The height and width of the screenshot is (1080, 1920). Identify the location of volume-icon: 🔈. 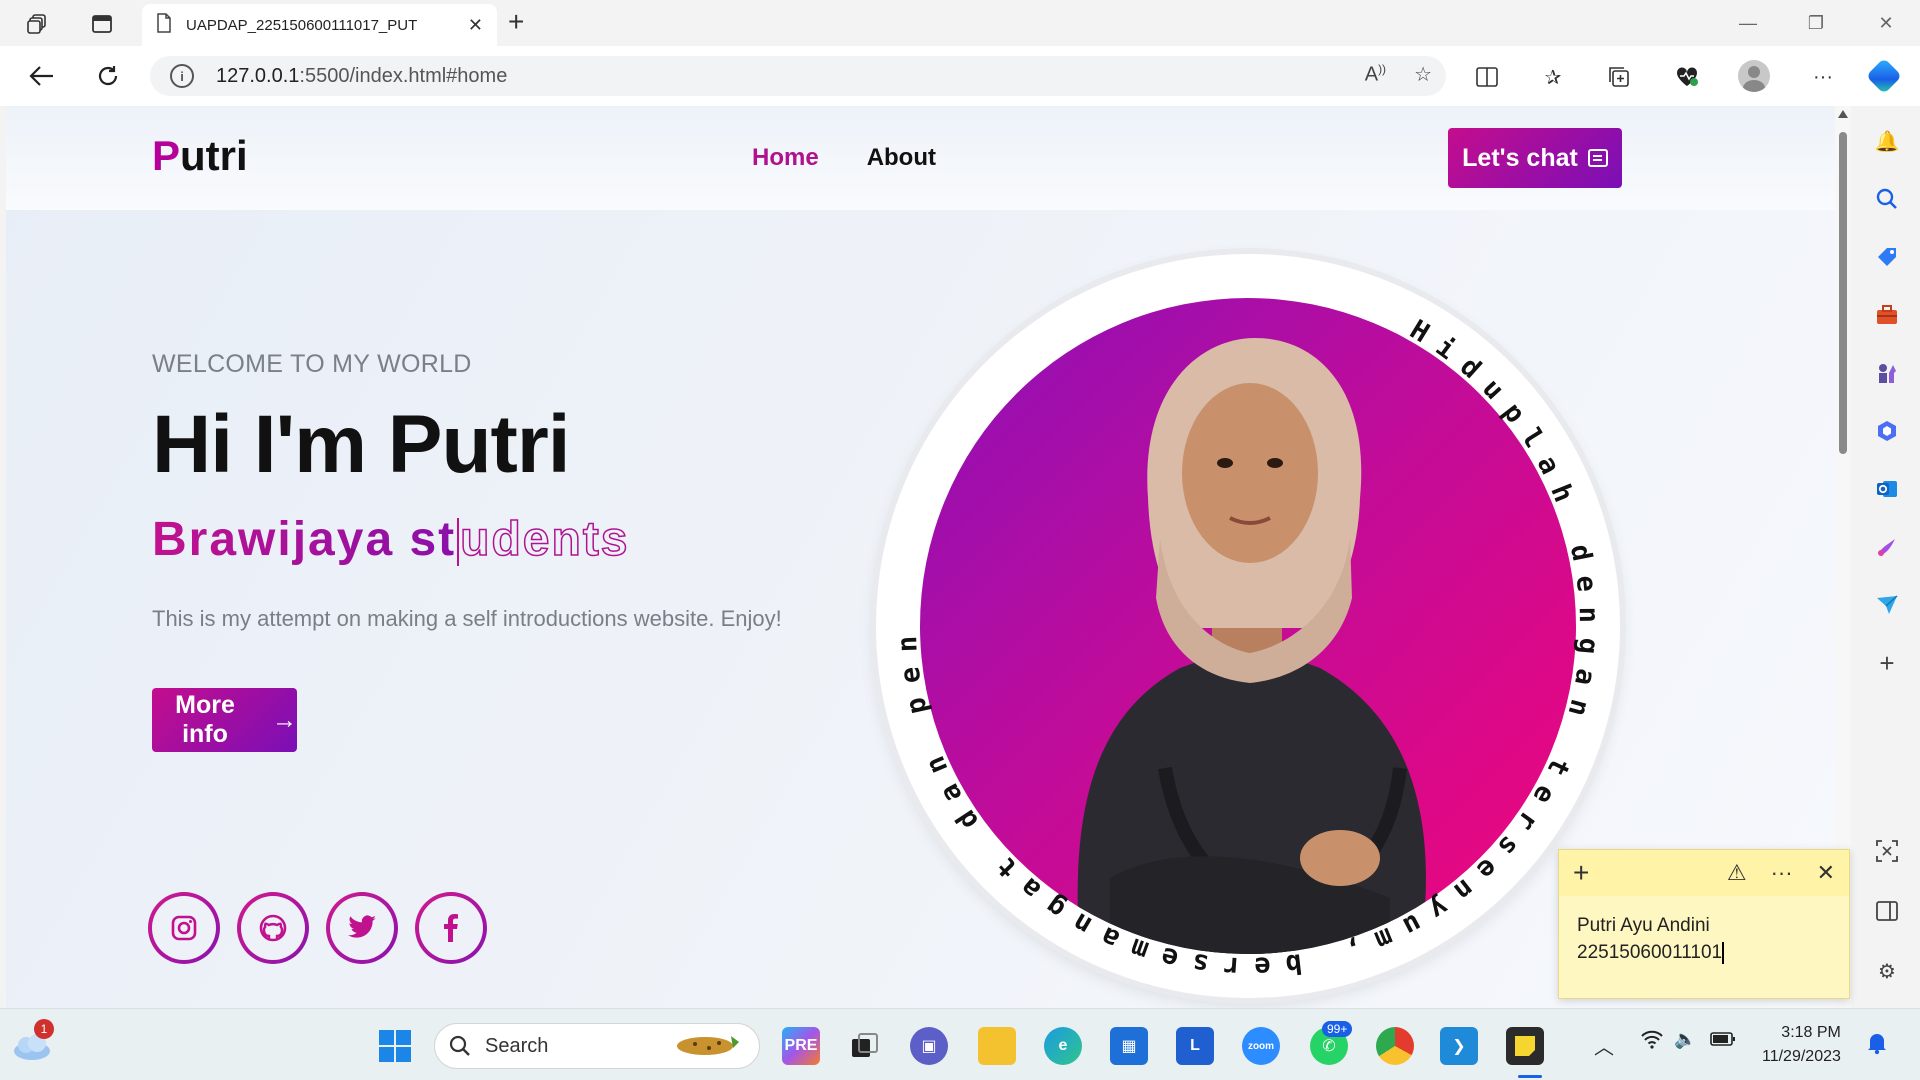
(1685, 1039).